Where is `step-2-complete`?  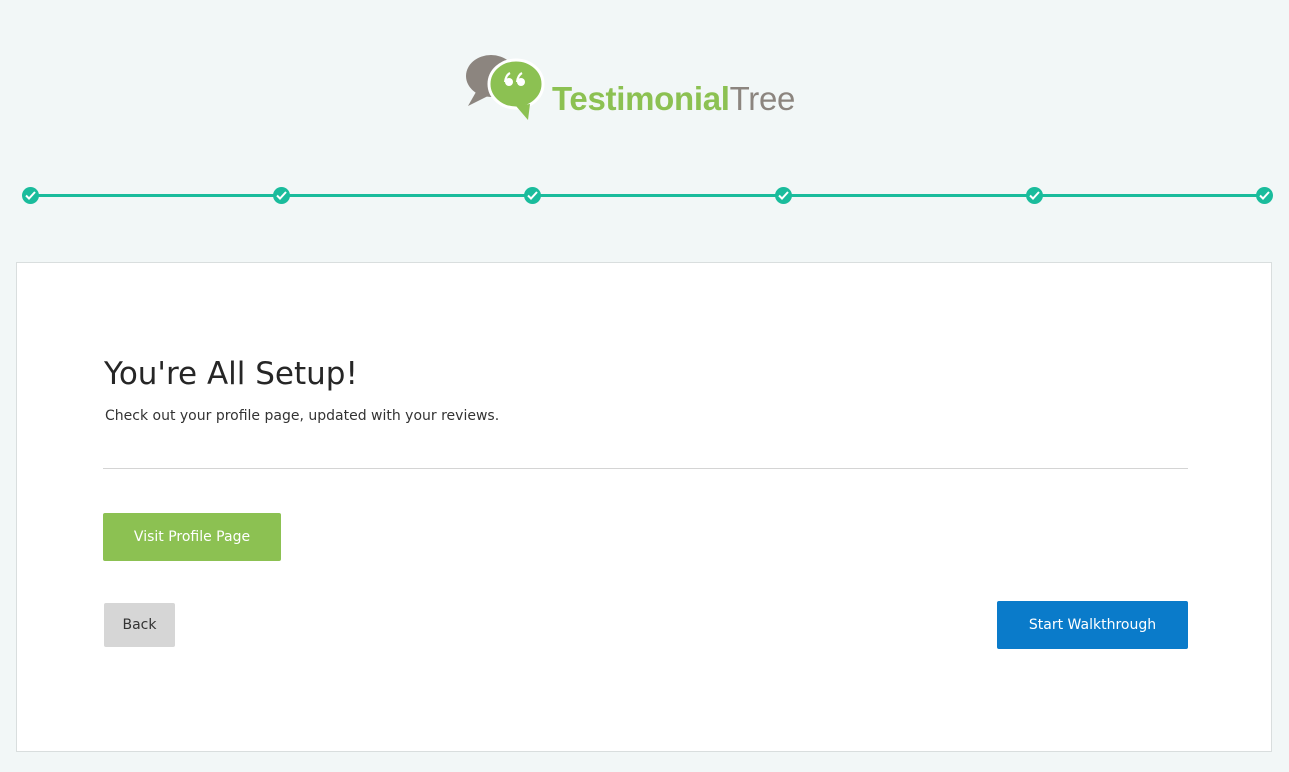
step-2-complete is located at coordinates (281, 195).